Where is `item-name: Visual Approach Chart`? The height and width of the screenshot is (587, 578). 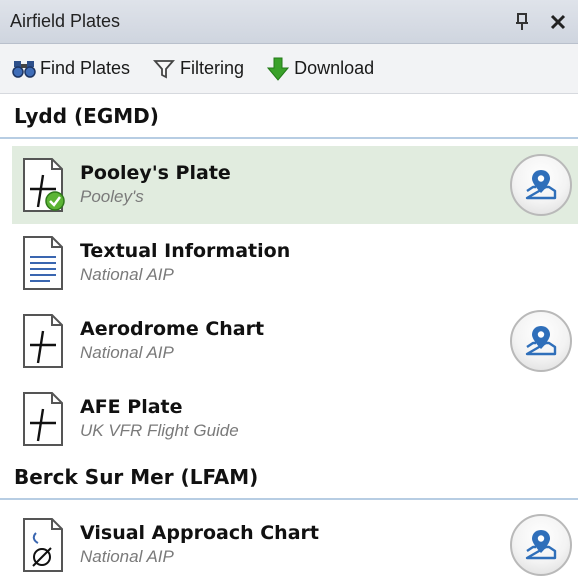
item-name: Visual Approach Chart is located at coordinates (199, 533).